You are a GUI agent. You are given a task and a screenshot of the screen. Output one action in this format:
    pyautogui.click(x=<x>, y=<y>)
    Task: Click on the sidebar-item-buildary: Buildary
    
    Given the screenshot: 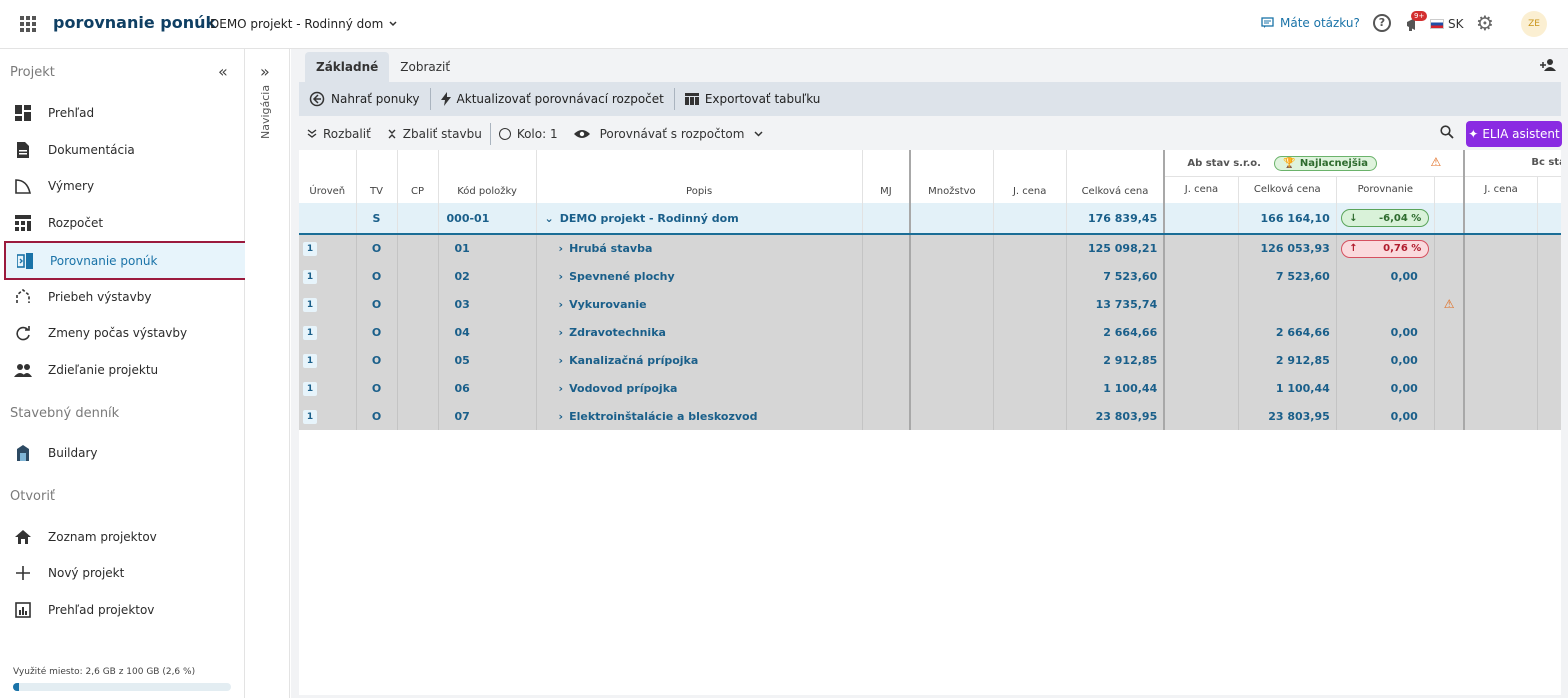 What is the action you would take?
    pyautogui.click(x=127, y=453)
    